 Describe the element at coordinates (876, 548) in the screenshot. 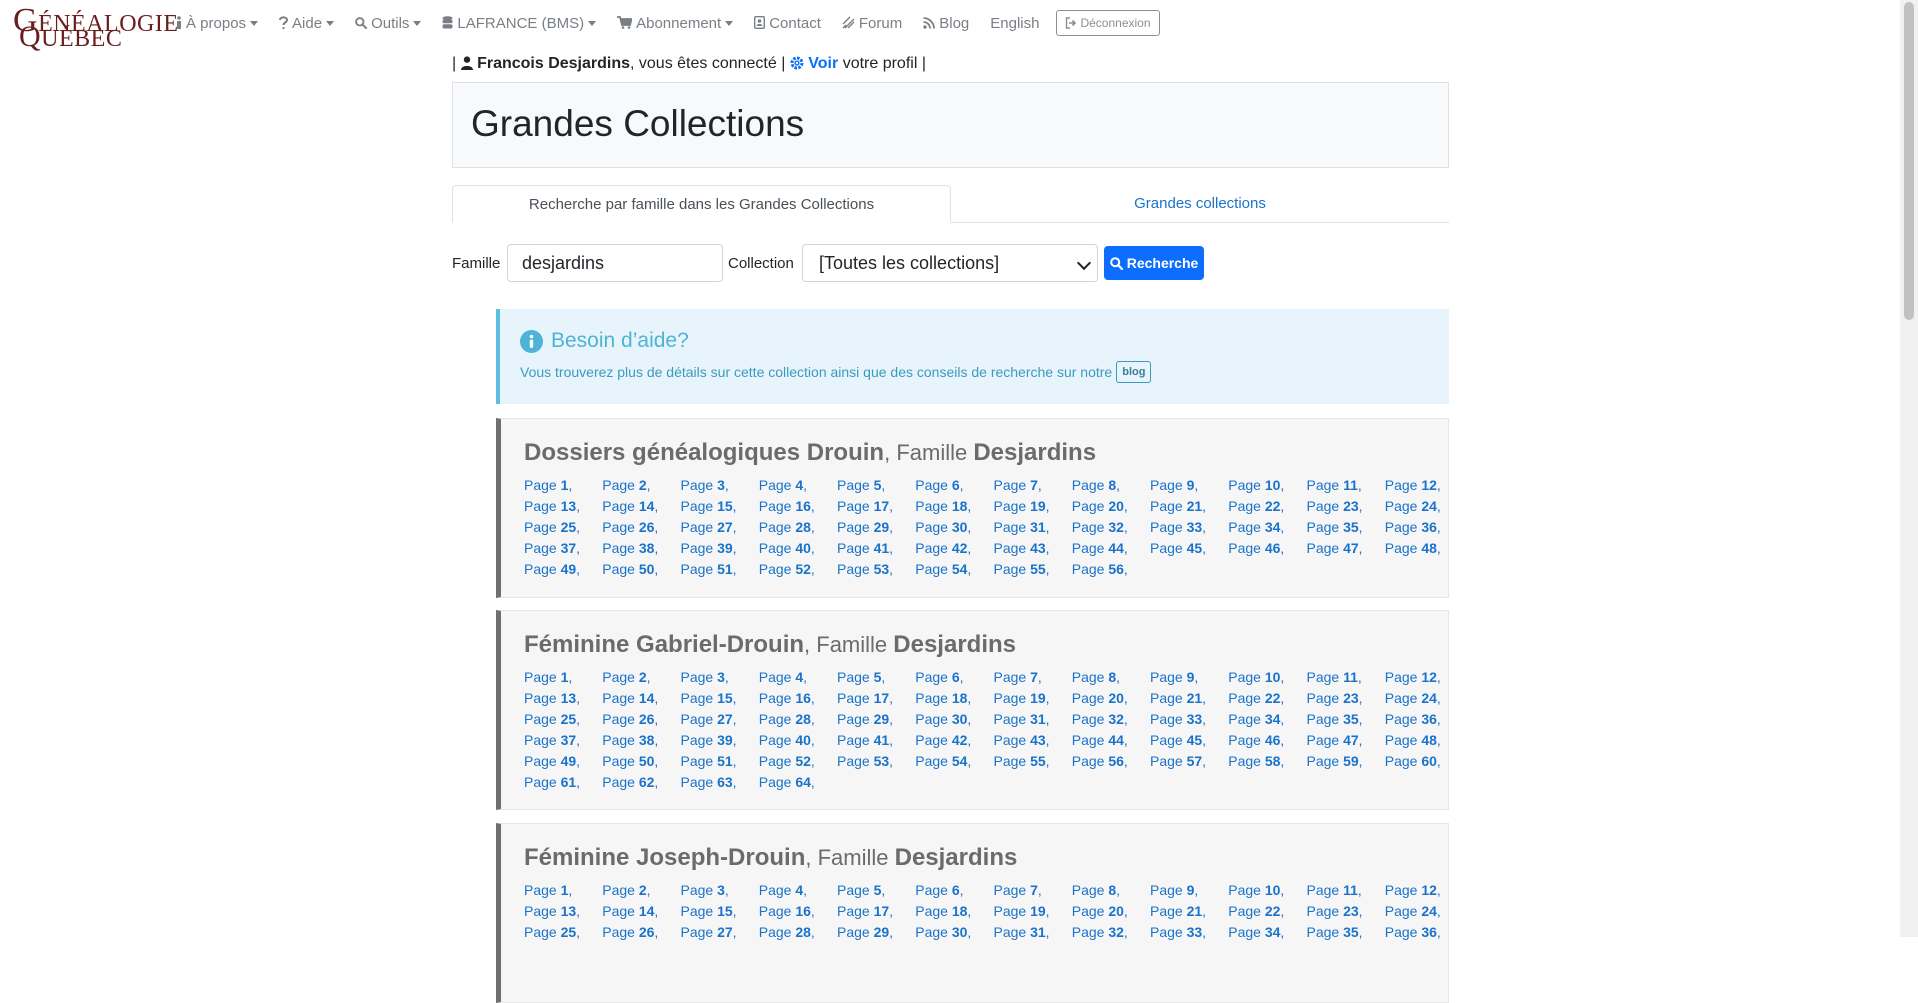

I see `page-link: Page 41,` at that location.